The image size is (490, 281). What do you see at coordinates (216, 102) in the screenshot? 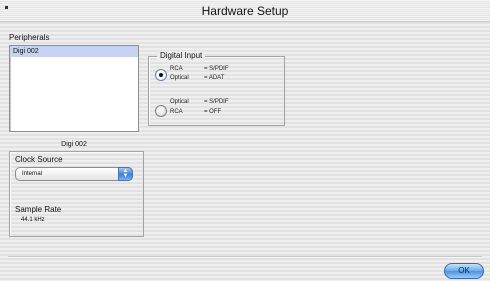
I see `option2-line1-value: = S/PDIF` at bounding box center [216, 102].